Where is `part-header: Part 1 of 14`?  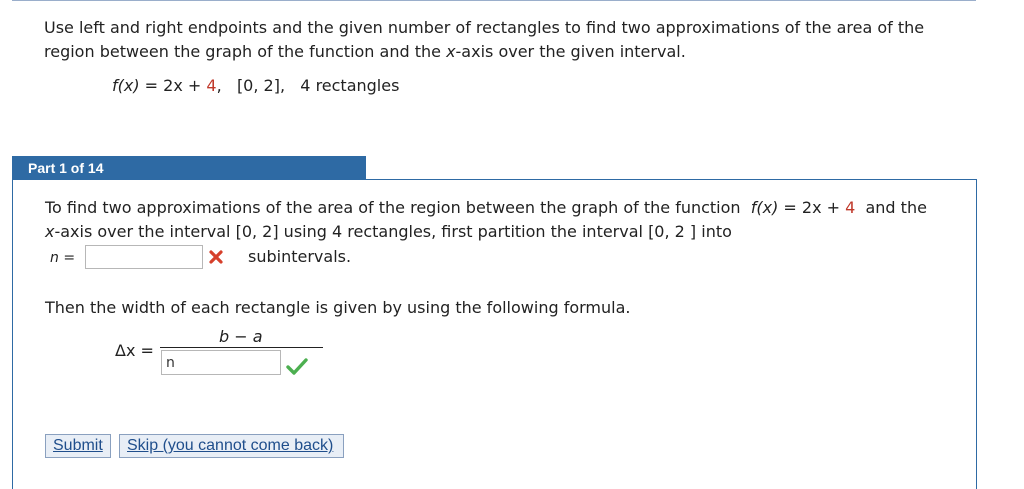
part-header: Part 1 of 14 is located at coordinates (189, 168).